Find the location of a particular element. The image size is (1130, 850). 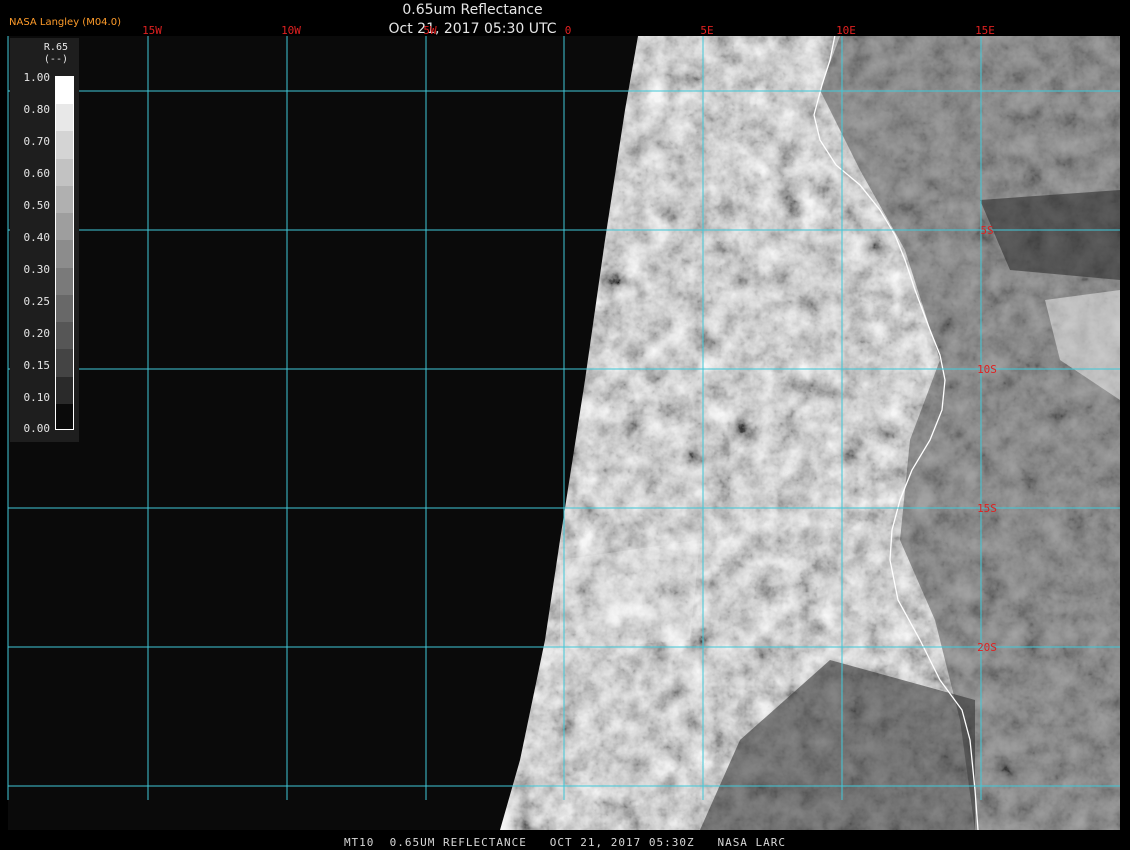

longitude-label: 5E is located at coordinates (706, 30).